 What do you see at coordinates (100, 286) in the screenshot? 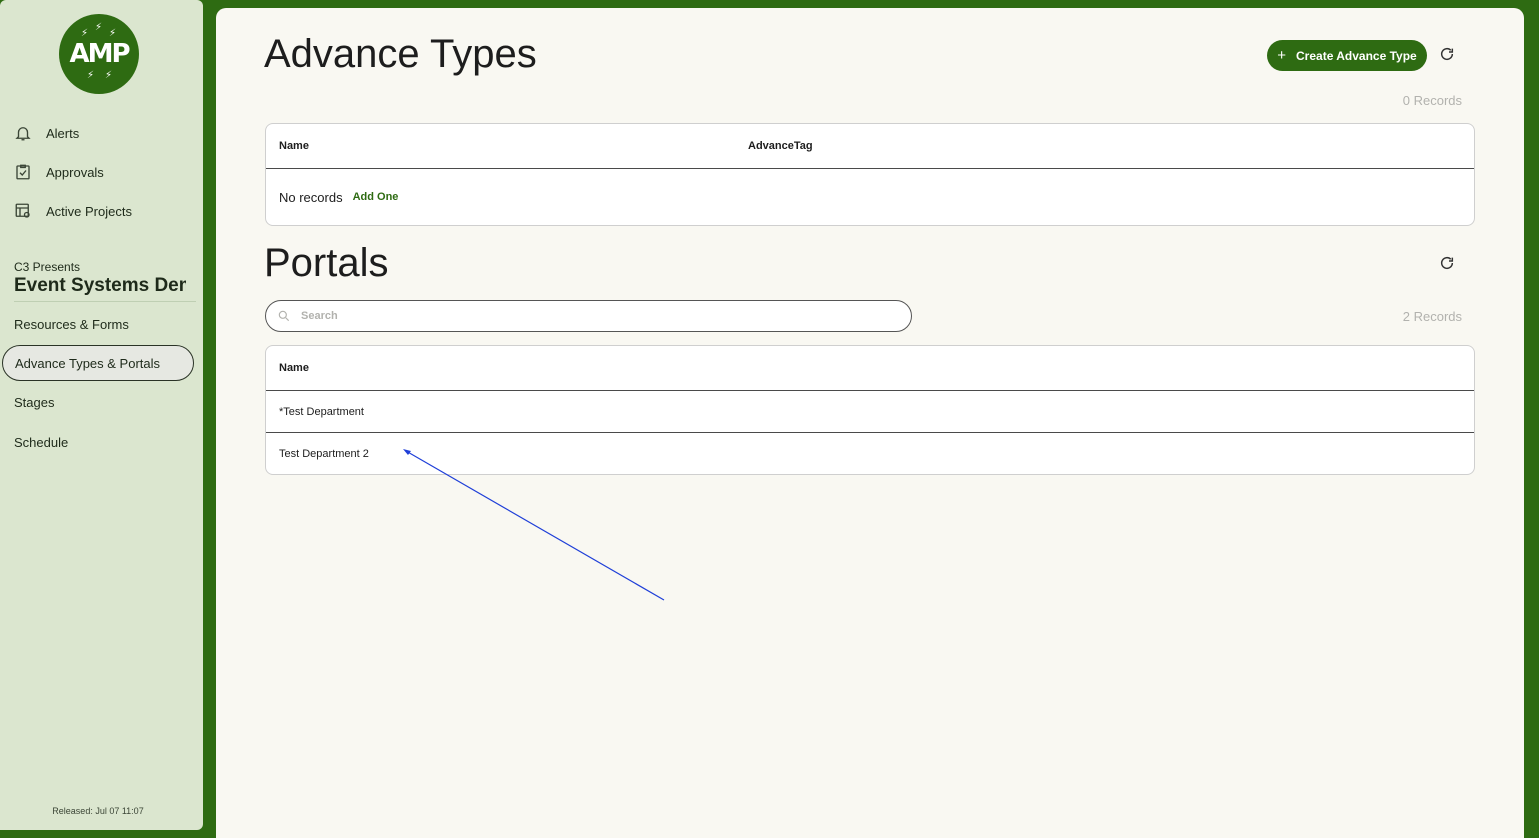
I see `org-title: Event Systems Demo` at bounding box center [100, 286].